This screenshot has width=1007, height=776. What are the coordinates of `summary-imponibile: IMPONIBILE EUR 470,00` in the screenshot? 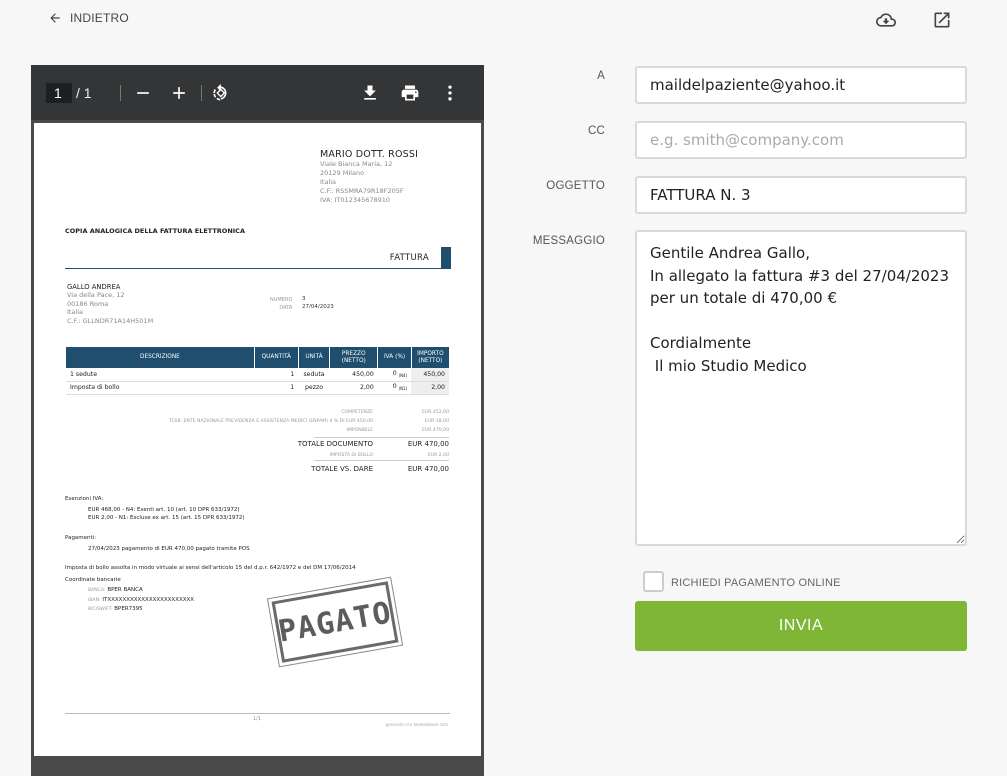 It's located at (286, 432).